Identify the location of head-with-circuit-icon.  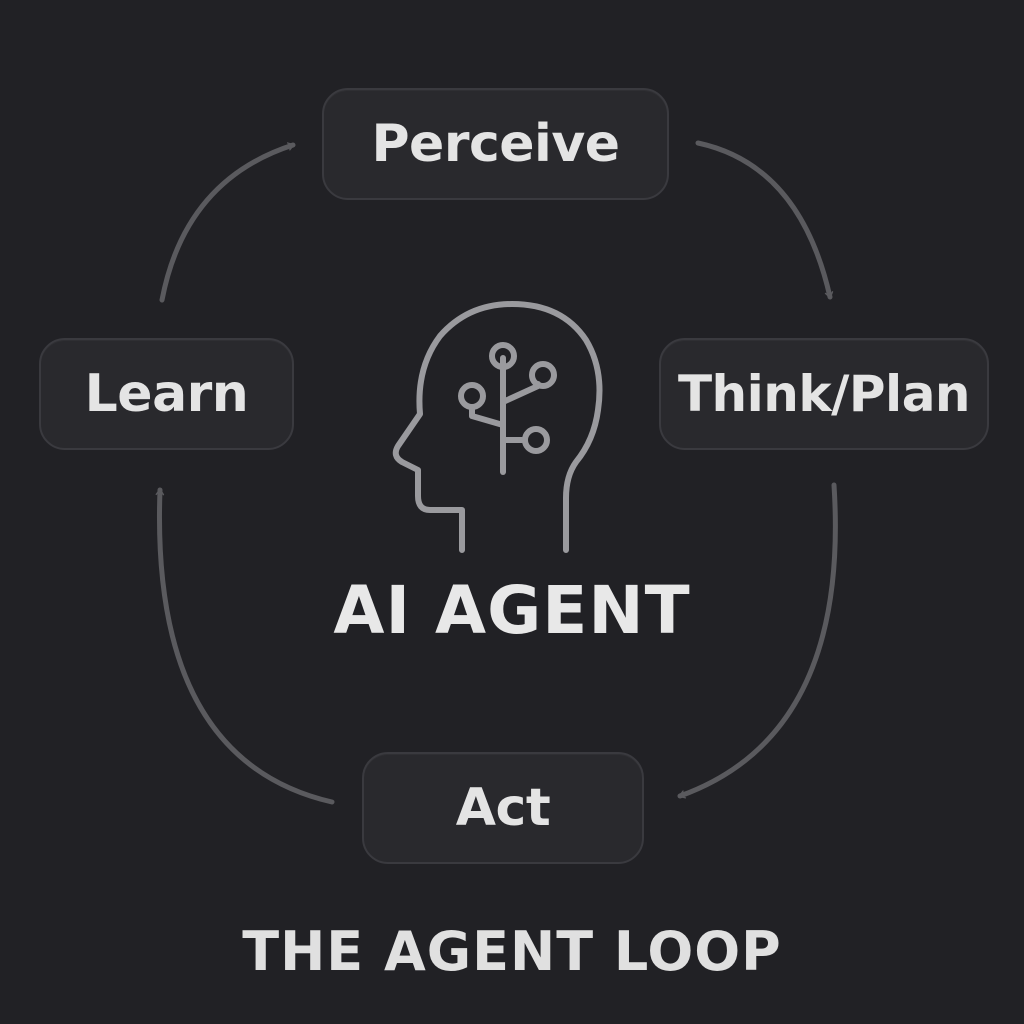
(497, 427).